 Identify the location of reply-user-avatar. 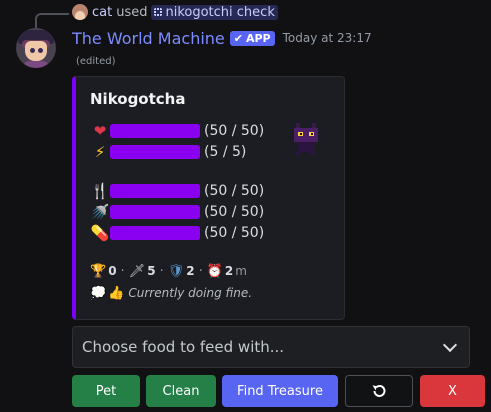
(80, 12).